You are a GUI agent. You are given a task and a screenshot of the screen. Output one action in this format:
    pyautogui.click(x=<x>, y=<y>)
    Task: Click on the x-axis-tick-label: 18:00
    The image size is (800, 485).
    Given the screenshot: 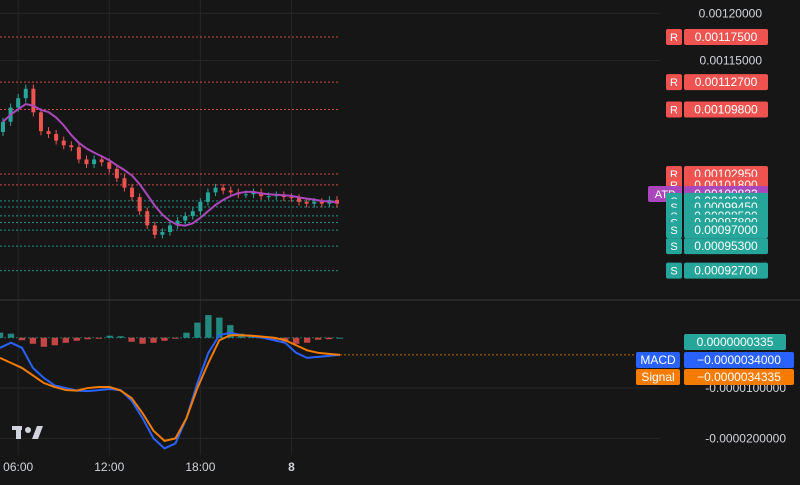 What is the action you would take?
    pyautogui.click(x=200, y=467)
    